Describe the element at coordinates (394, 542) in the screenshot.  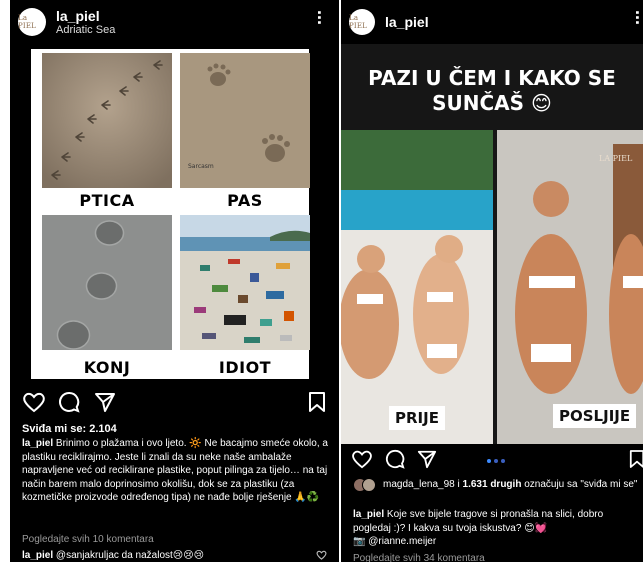
I see `photo-credit: 📷 @rianne.meijer` at that location.